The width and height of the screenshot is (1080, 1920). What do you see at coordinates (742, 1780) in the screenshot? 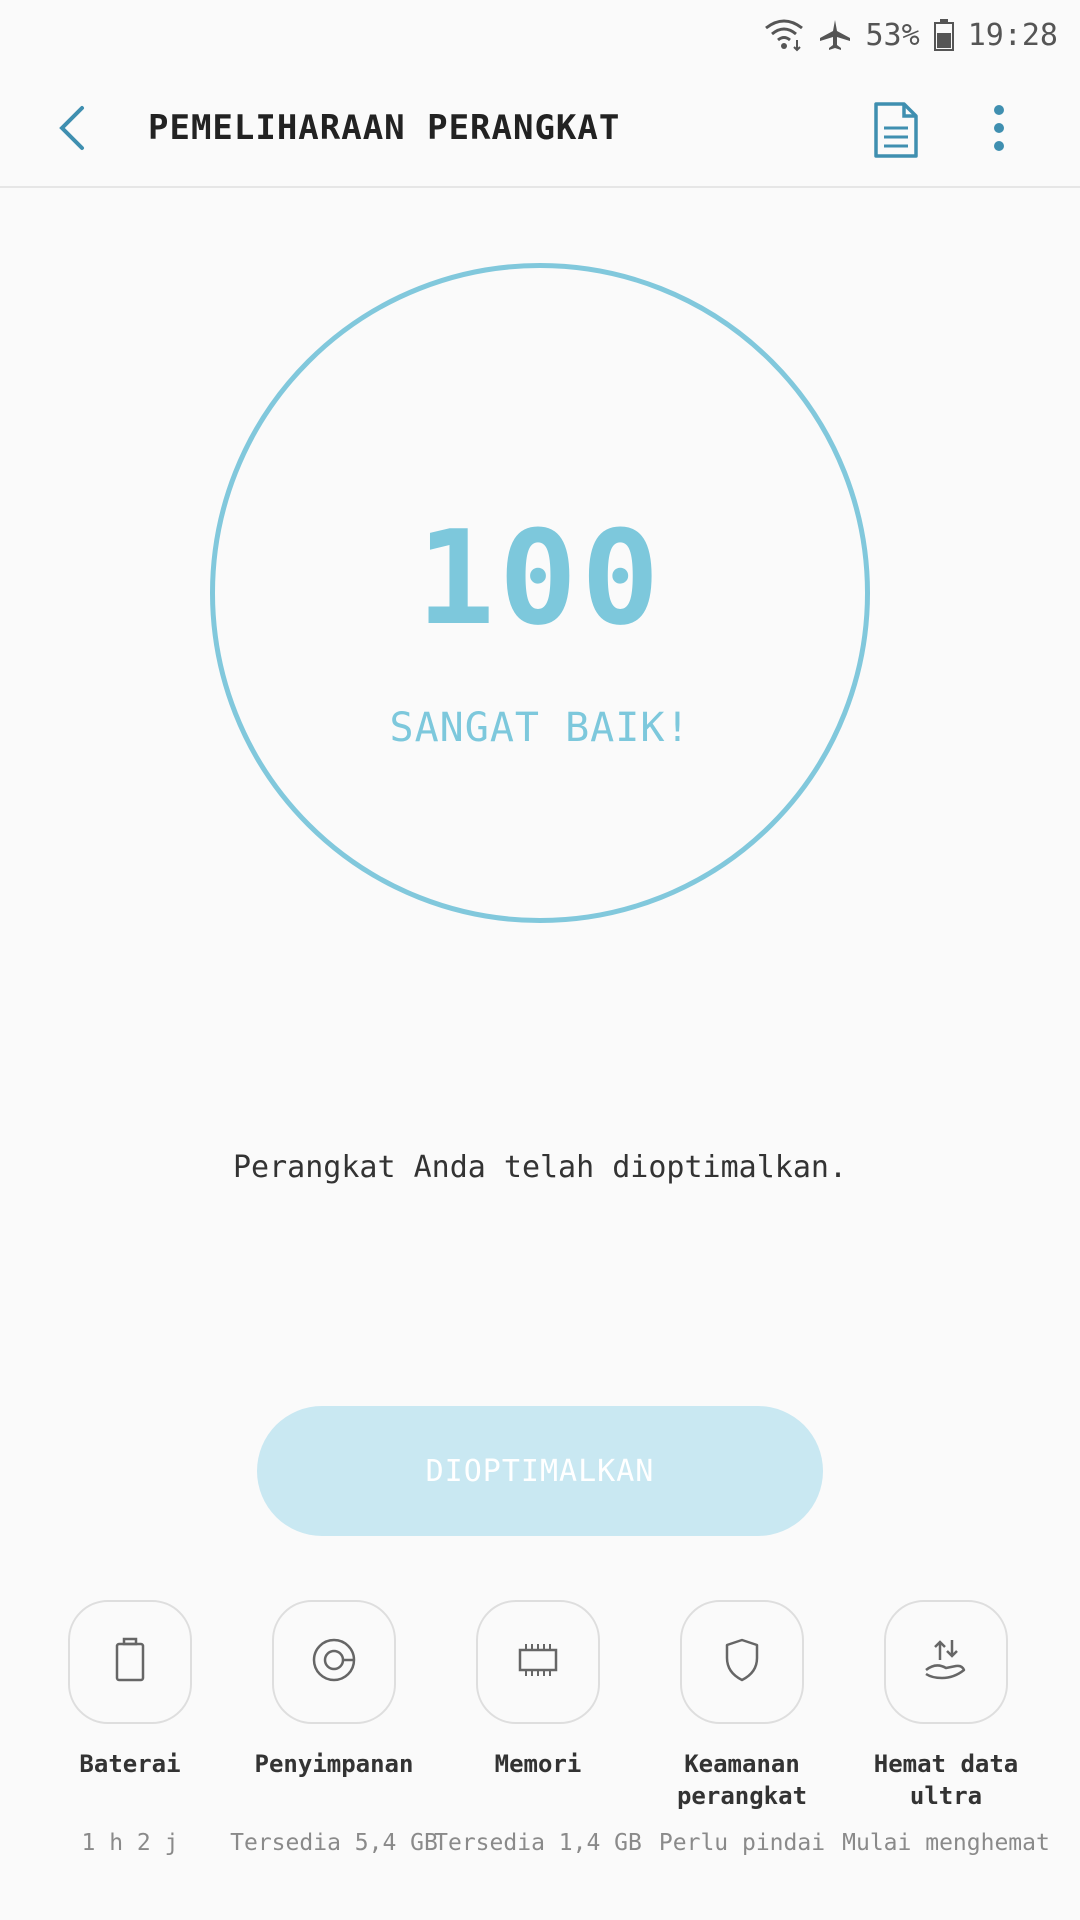
I see `tool-label: Keamanan perangkat` at bounding box center [742, 1780].